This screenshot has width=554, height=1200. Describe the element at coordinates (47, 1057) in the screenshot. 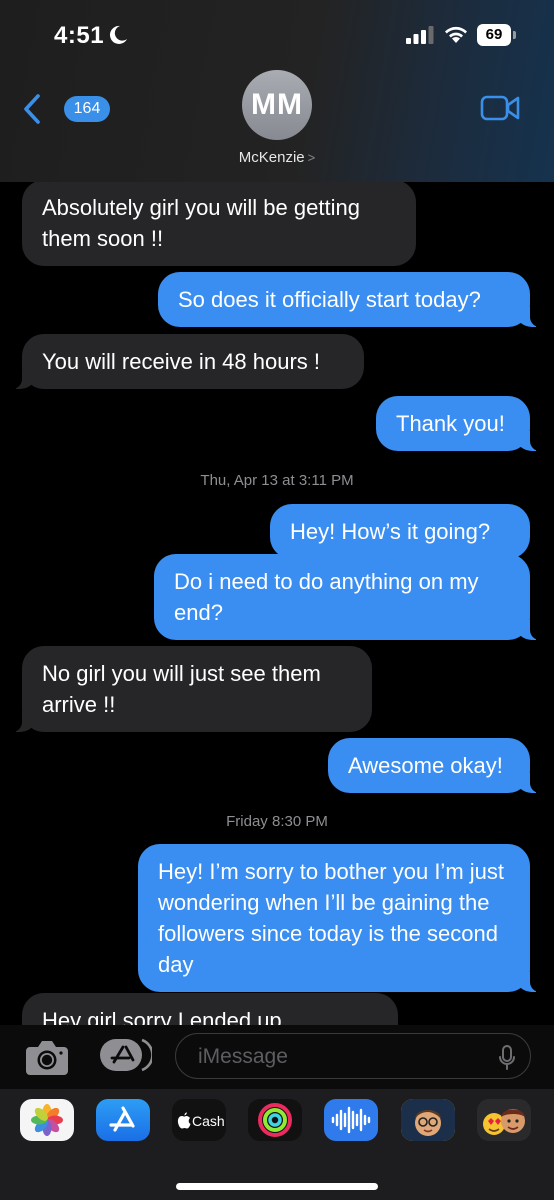

I see `camera-icon` at that location.